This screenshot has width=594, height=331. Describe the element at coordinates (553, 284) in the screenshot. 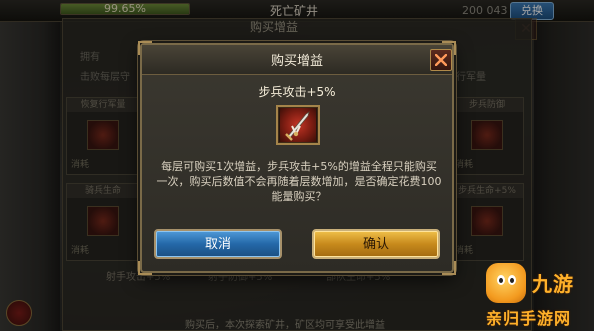

I see `watermark-brand-text: 九游` at that location.